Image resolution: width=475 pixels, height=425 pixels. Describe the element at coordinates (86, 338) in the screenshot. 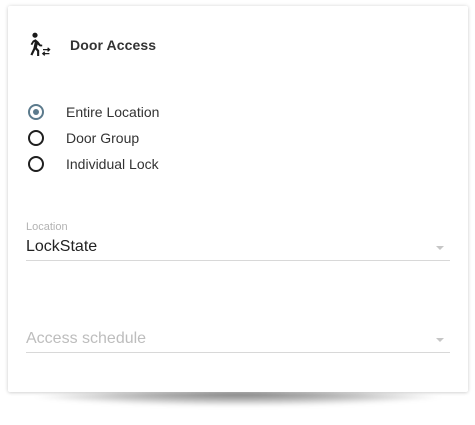

I see `access-schedule-placeholder: Access schedule` at that location.